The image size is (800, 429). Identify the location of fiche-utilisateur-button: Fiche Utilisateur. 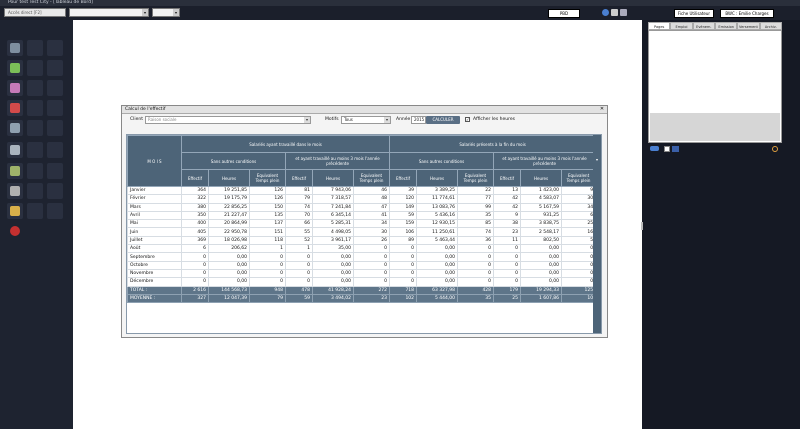
(694, 13).